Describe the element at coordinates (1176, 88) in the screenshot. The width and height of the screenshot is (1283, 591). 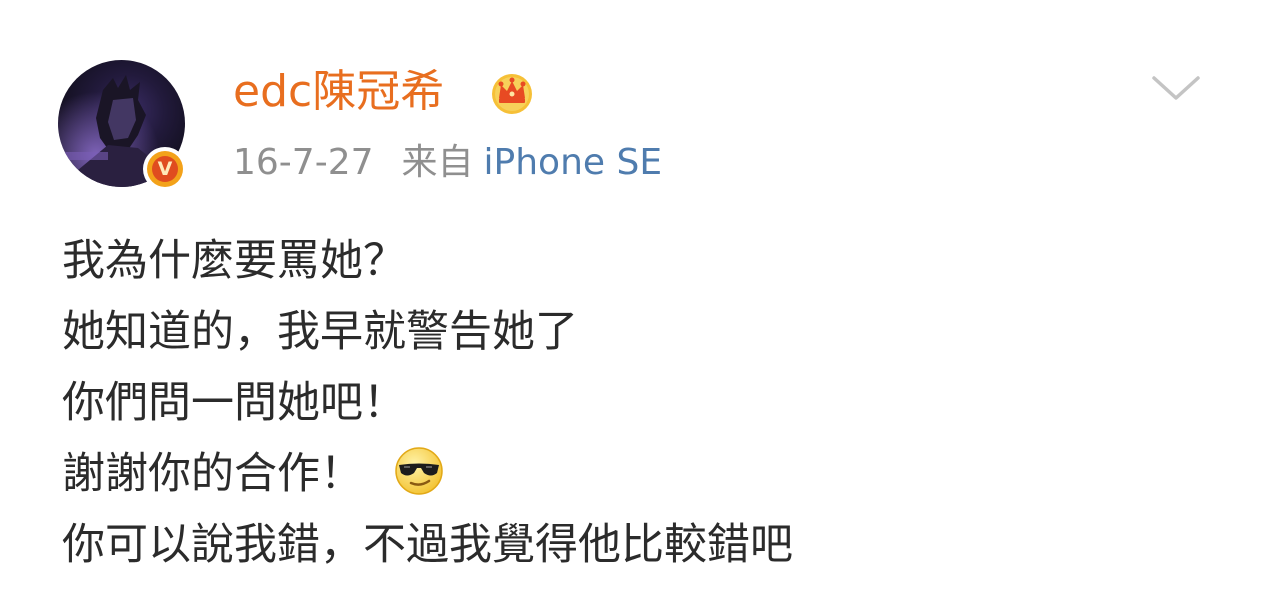
I see `chevron-down-icon` at that location.